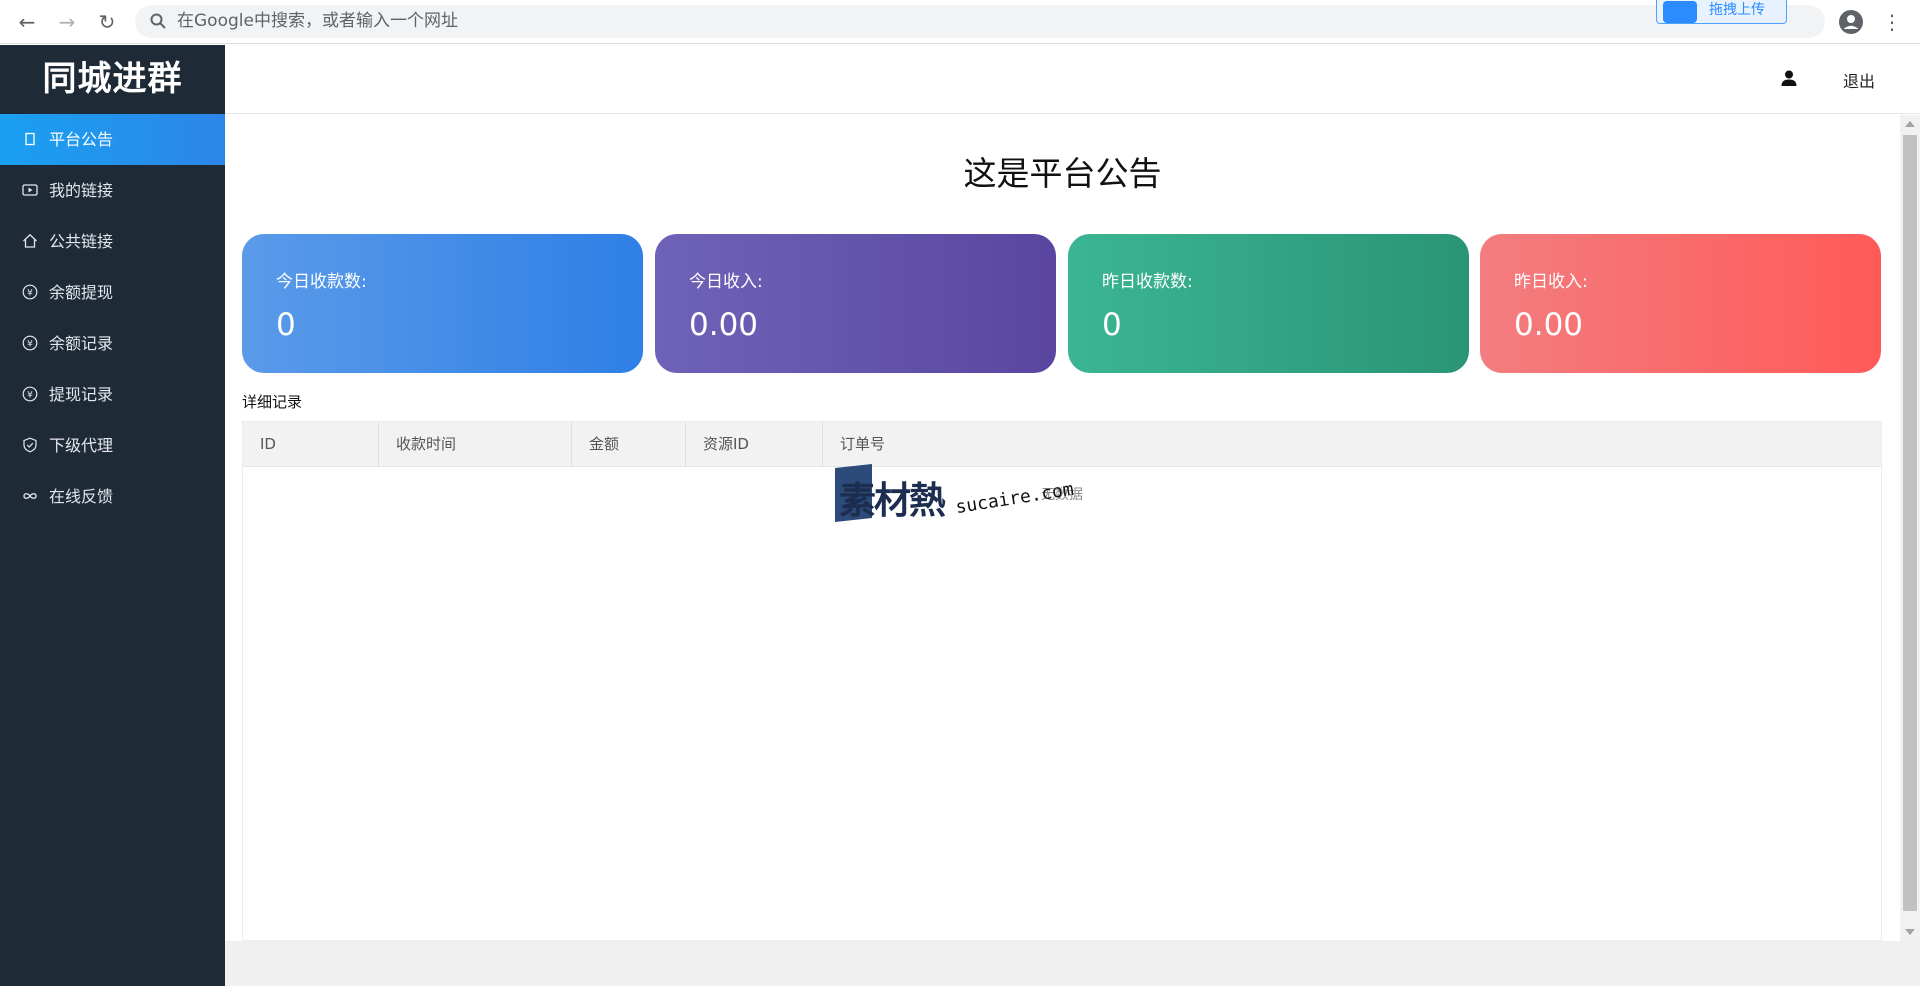 The width and height of the screenshot is (1920, 986). I want to click on browser-toolbar: ← → ↻ 在Google中搜索，或者输入一个网址 拖拽上传 ⋮, so click(960, 22).